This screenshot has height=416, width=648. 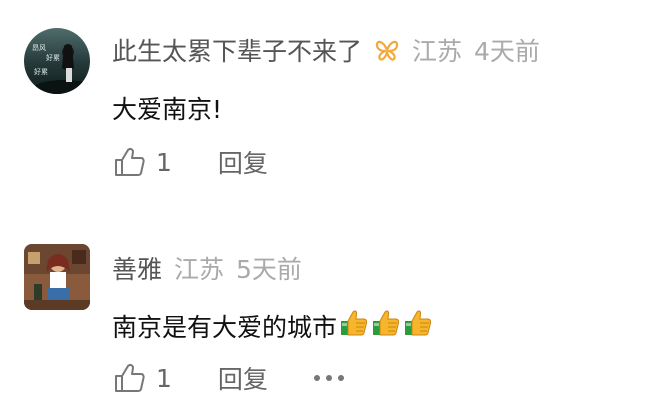 I want to click on comment-text-content: 大爱南京!, so click(x=167, y=109).